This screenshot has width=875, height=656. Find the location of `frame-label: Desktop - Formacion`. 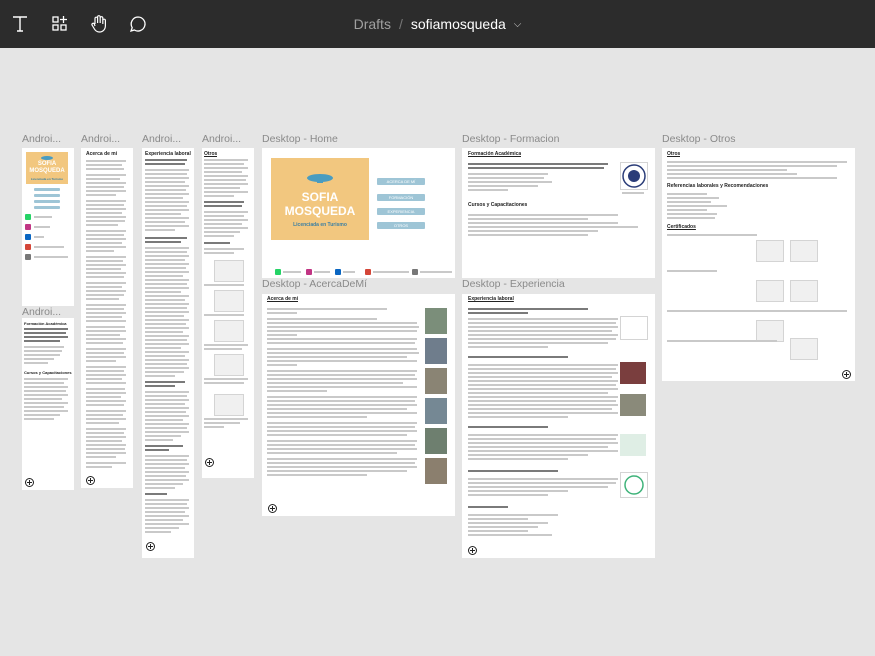

frame-label: Desktop - Formacion is located at coordinates (557, 139).